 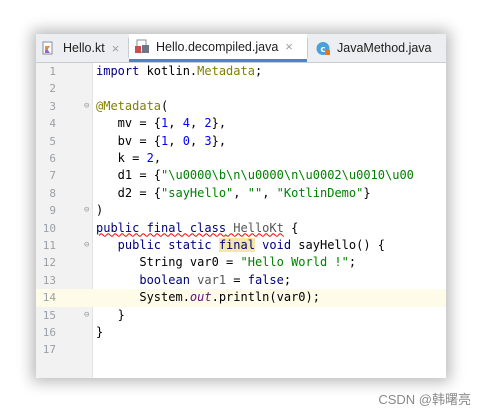 What do you see at coordinates (52, 89) in the screenshot?
I see `line-number: 2` at bounding box center [52, 89].